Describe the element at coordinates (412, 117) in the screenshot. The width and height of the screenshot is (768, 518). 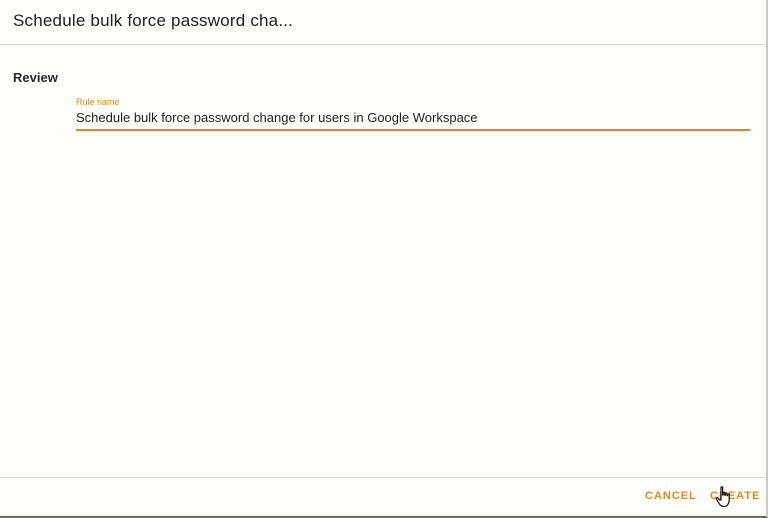
I see `rule-name-input` at that location.